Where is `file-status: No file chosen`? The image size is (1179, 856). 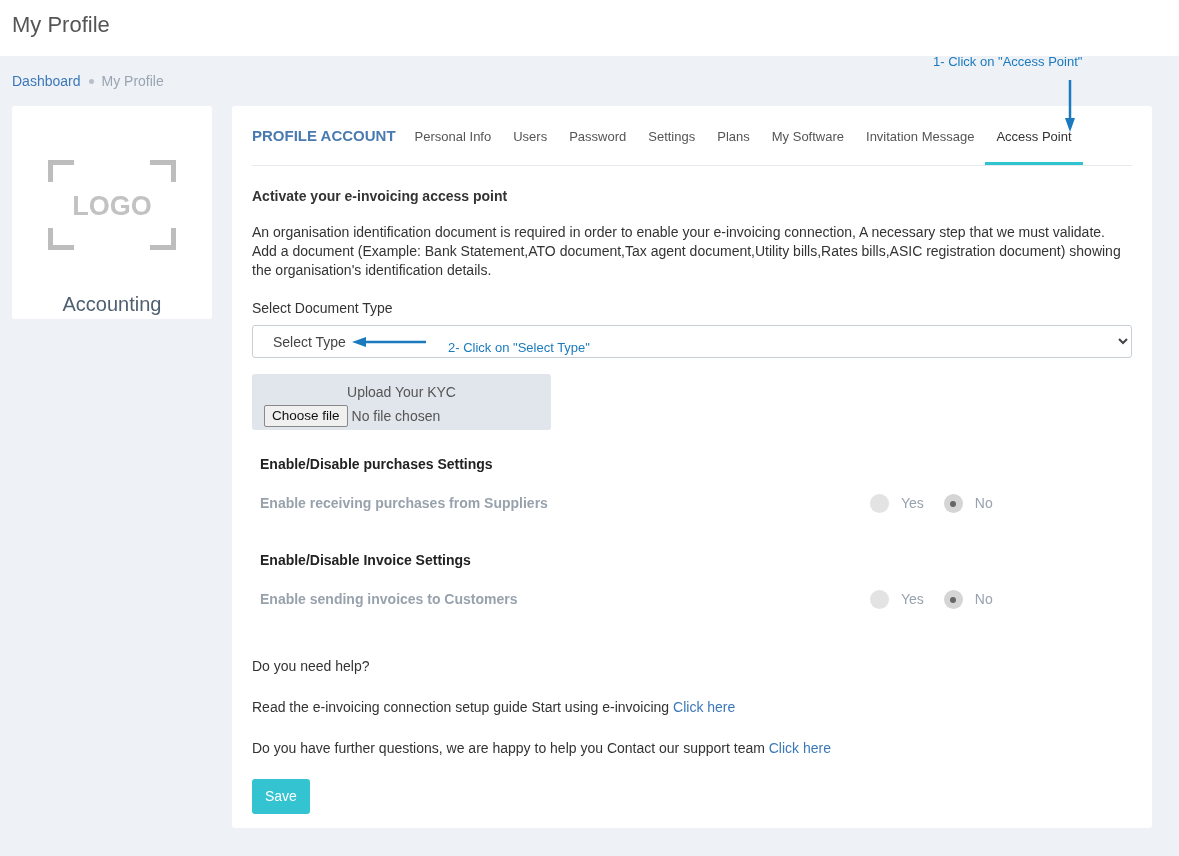
file-status: No file chosen is located at coordinates (396, 416).